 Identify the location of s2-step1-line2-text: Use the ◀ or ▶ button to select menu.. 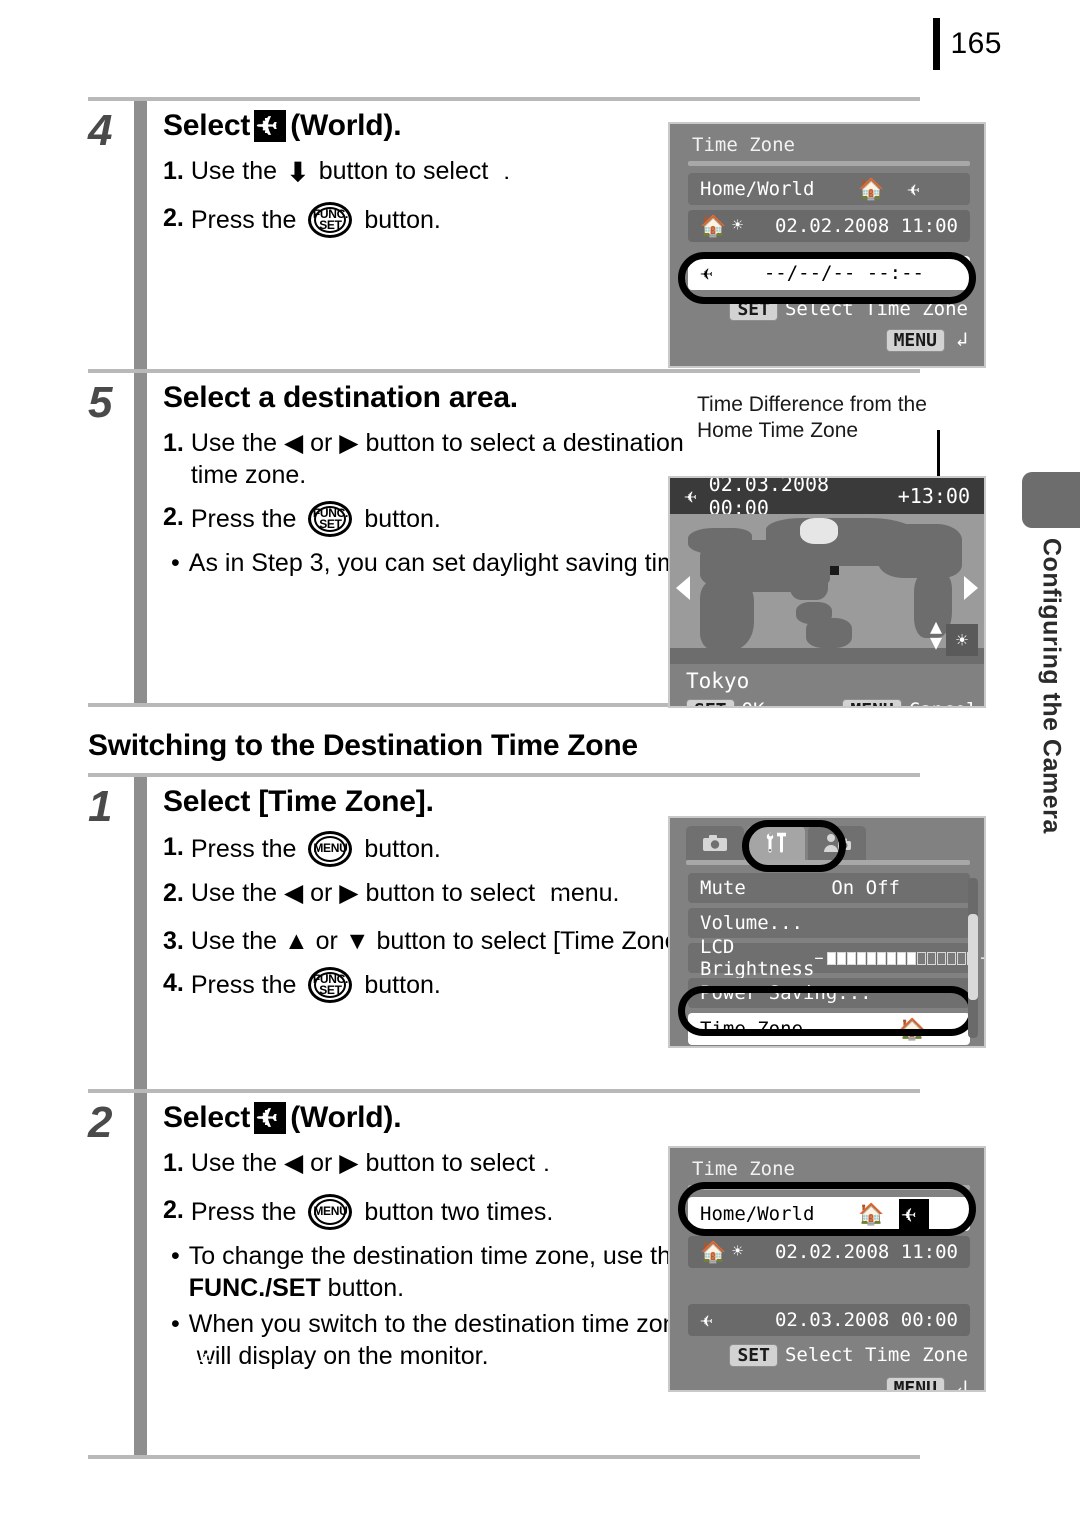
(462, 896).